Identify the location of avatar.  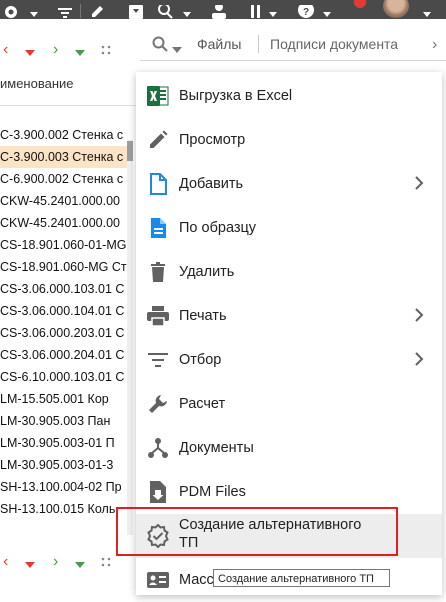
(396, 9).